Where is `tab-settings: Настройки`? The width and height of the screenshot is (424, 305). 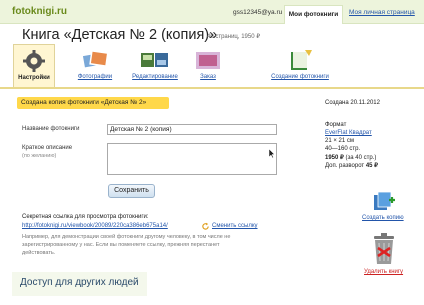
tab-settings: Настройки is located at coordinates (34, 66).